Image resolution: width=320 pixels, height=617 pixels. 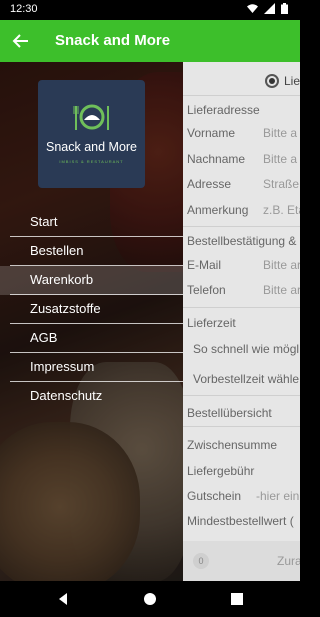 I want to click on nav-recents-icon, so click(x=237, y=599).